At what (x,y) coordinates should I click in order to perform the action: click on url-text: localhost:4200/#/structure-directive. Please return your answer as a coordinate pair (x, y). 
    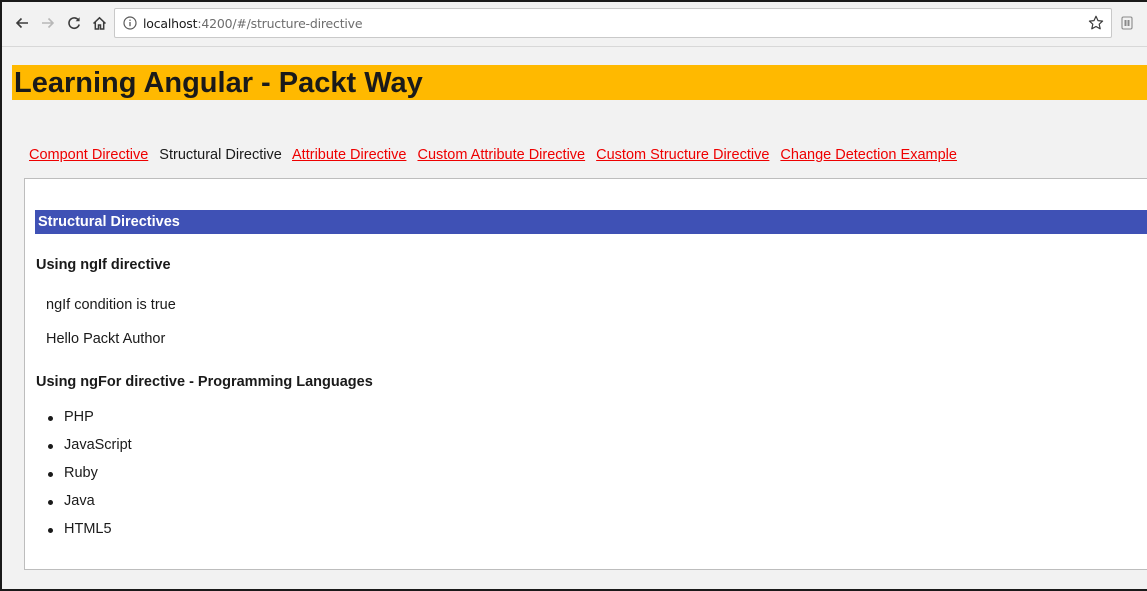
    Looking at the image, I should click on (253, 23).